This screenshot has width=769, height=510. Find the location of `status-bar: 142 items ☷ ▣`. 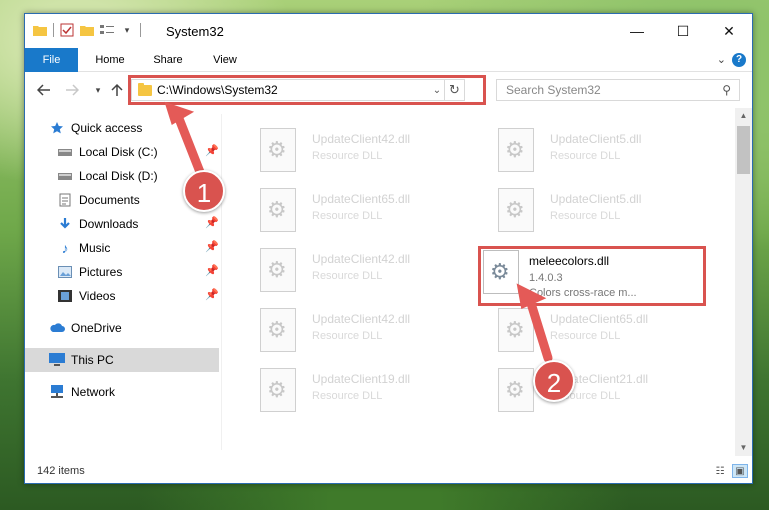

status-bar: 142 items ☷ ▣ is located at coordinates (388, 471).